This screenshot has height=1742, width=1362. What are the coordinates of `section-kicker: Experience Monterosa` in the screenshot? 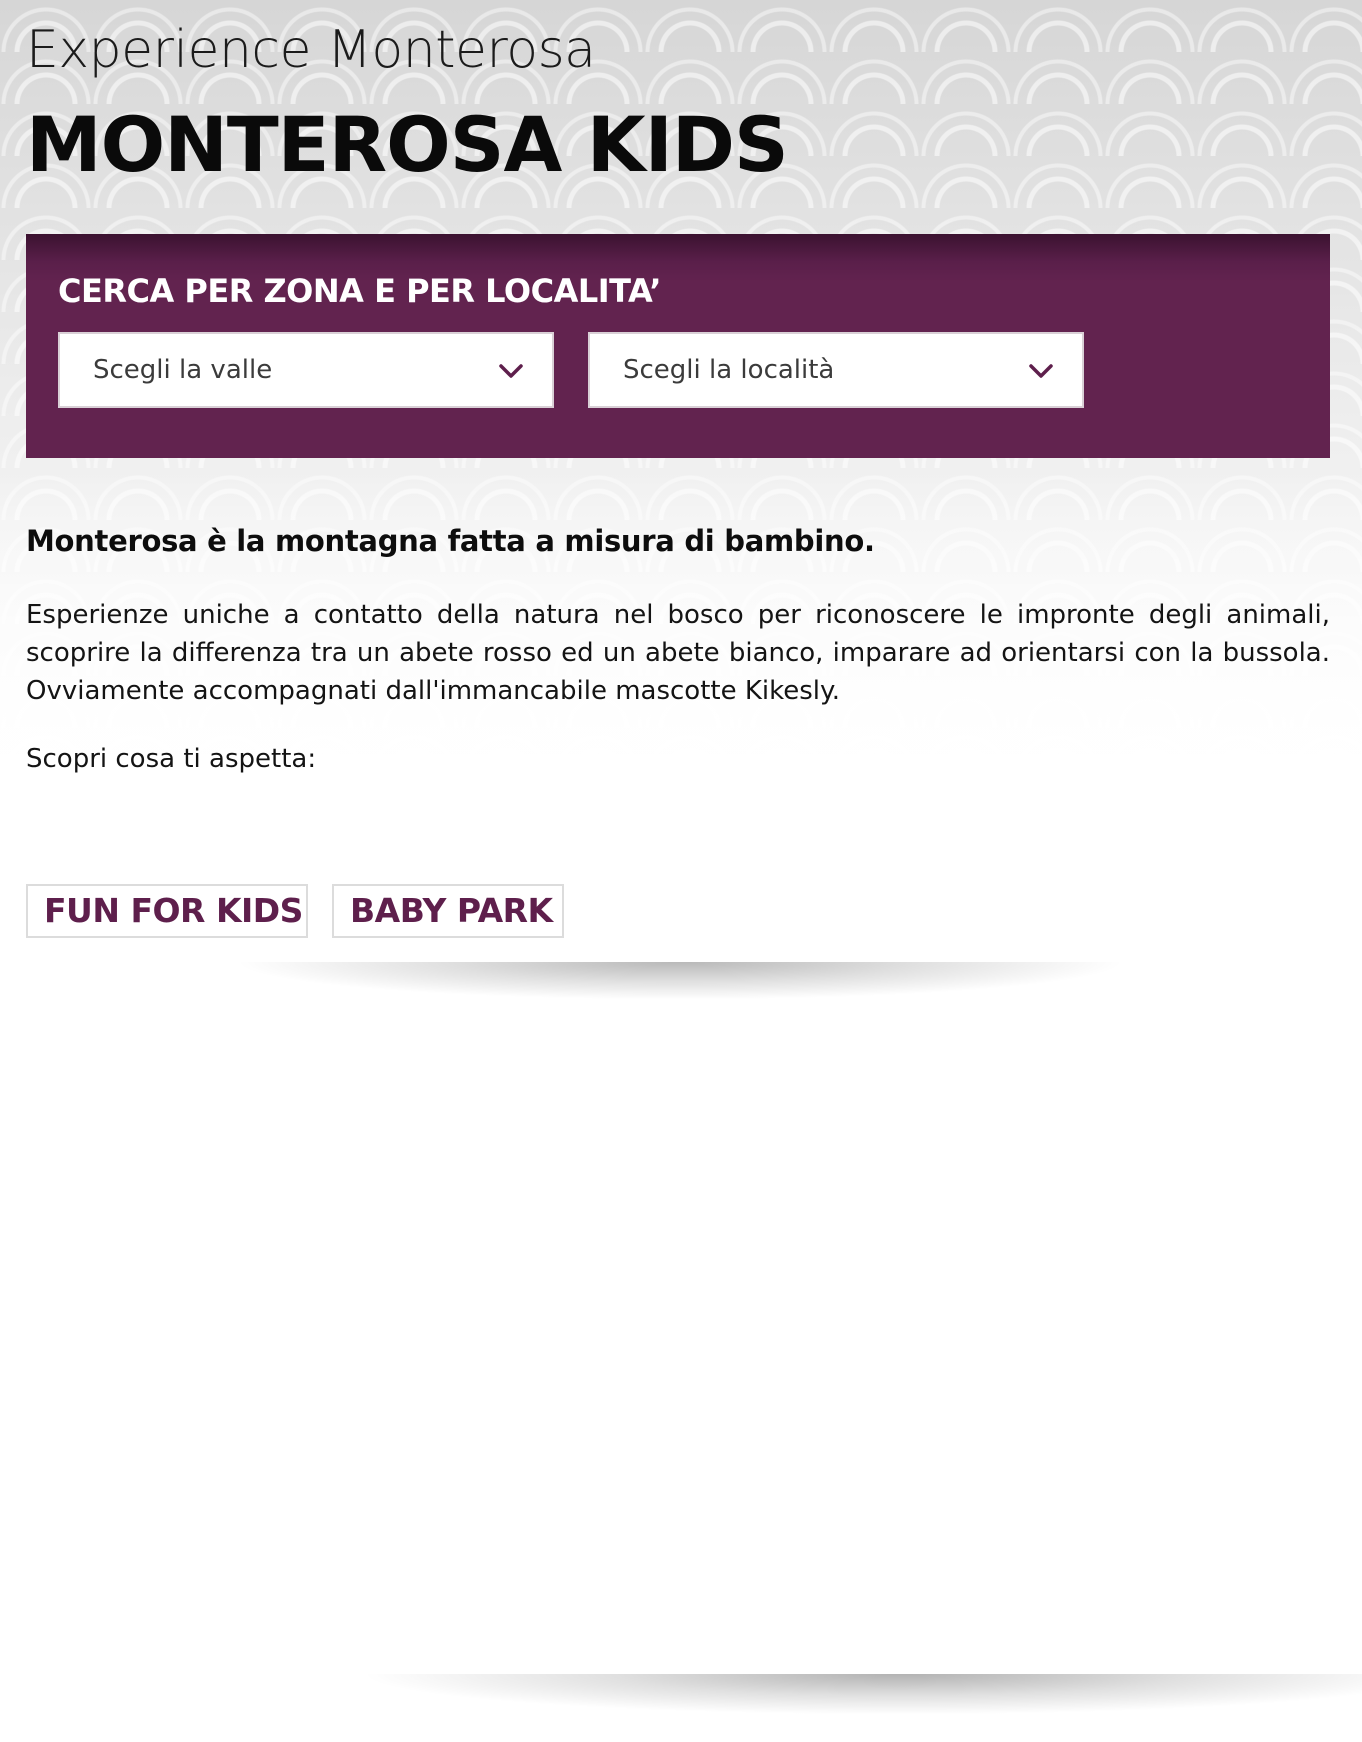 It's located at (311, 50).